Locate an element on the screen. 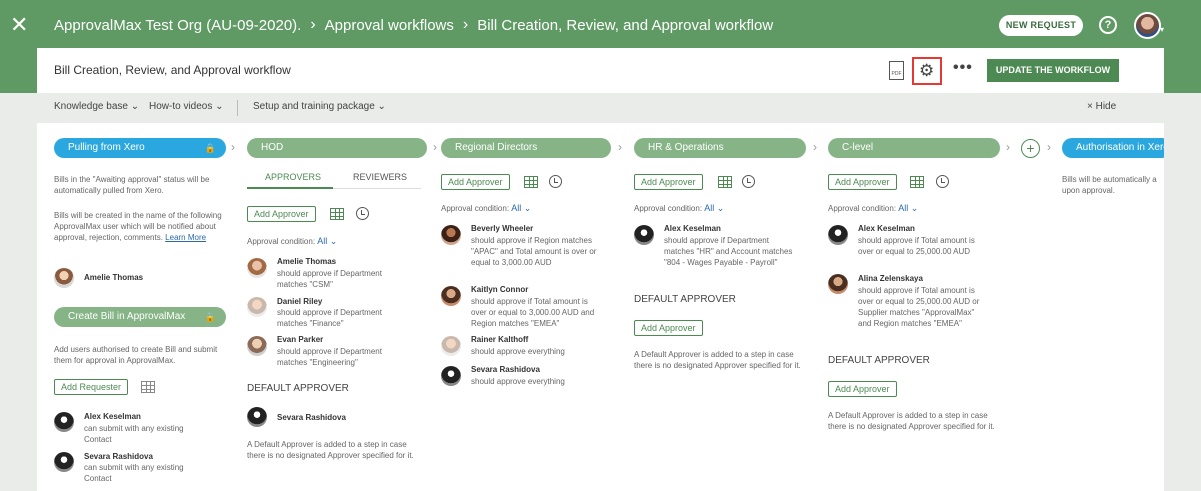 This screenshot has width=1201, height=491. tab-reviewers: REVIEWERS is located at coordinates (380, 177).